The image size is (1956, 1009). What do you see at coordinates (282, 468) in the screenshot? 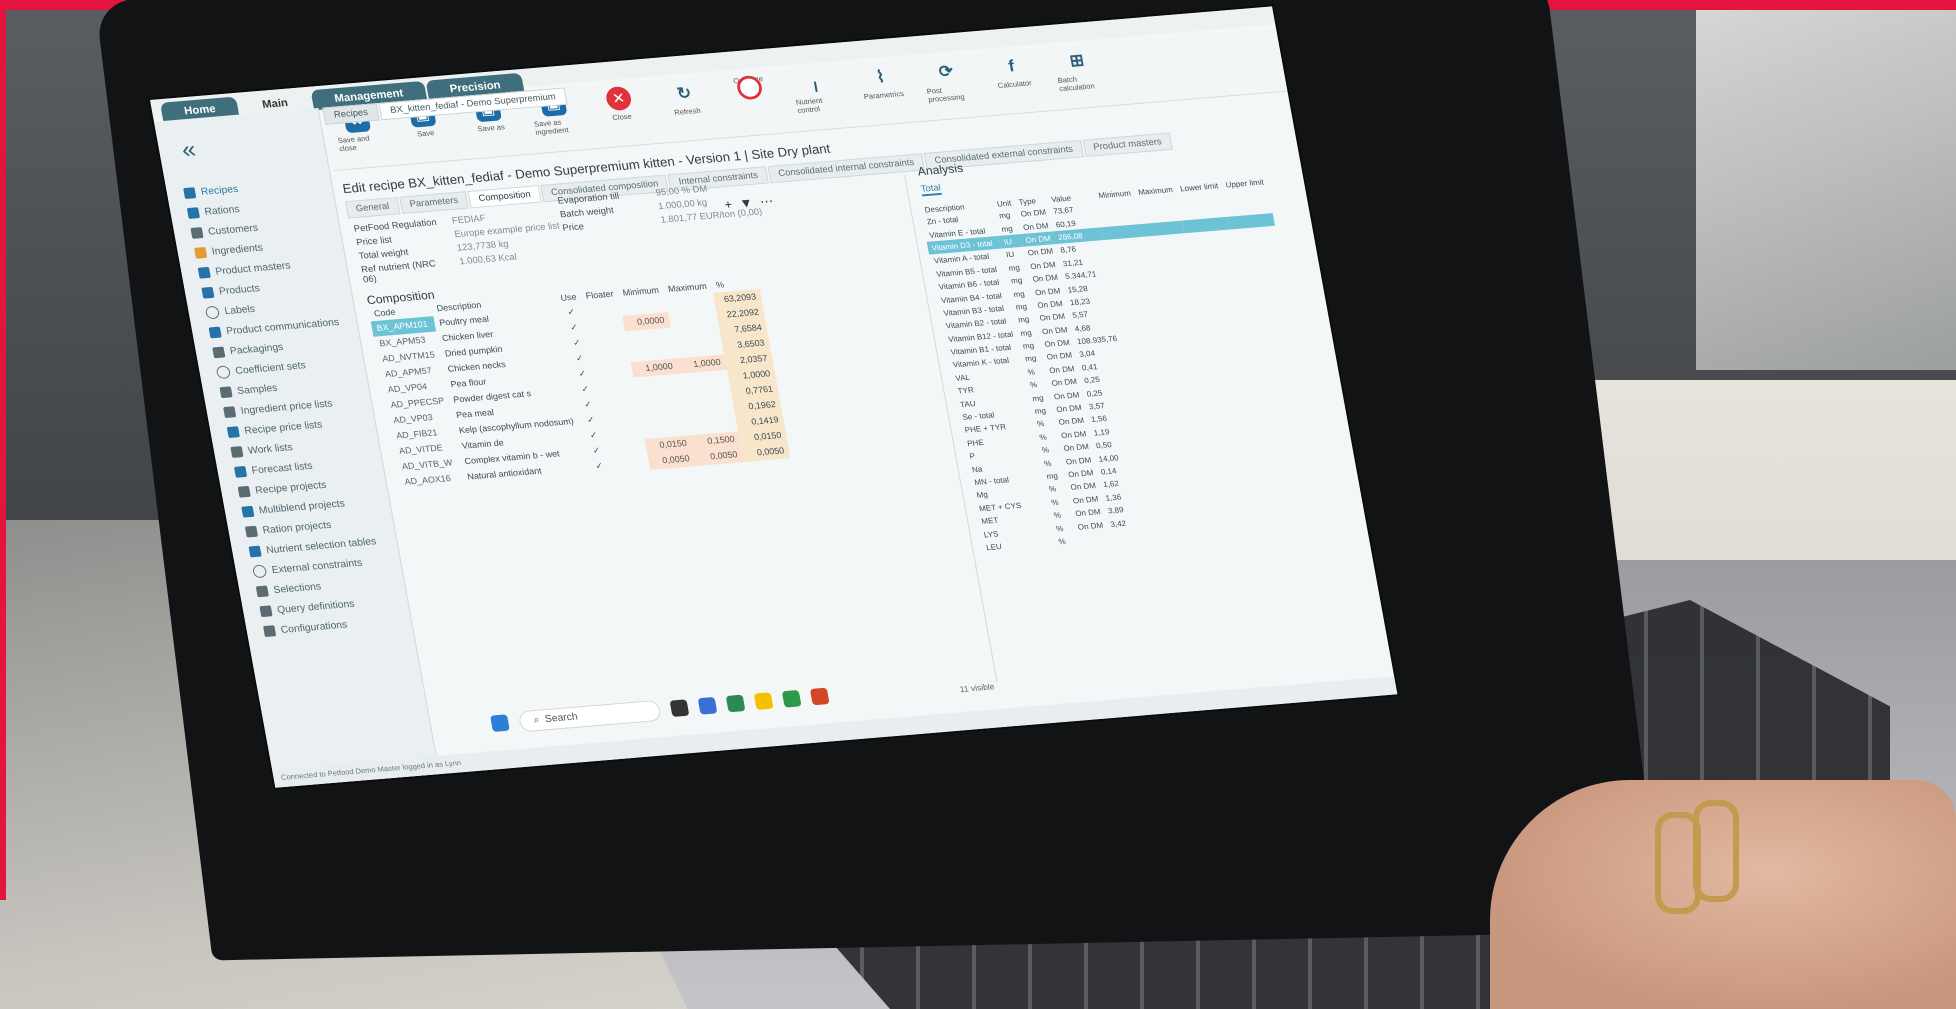
I see `sidebar-item-label: Forecast lists` at bounding box center [282, 468].